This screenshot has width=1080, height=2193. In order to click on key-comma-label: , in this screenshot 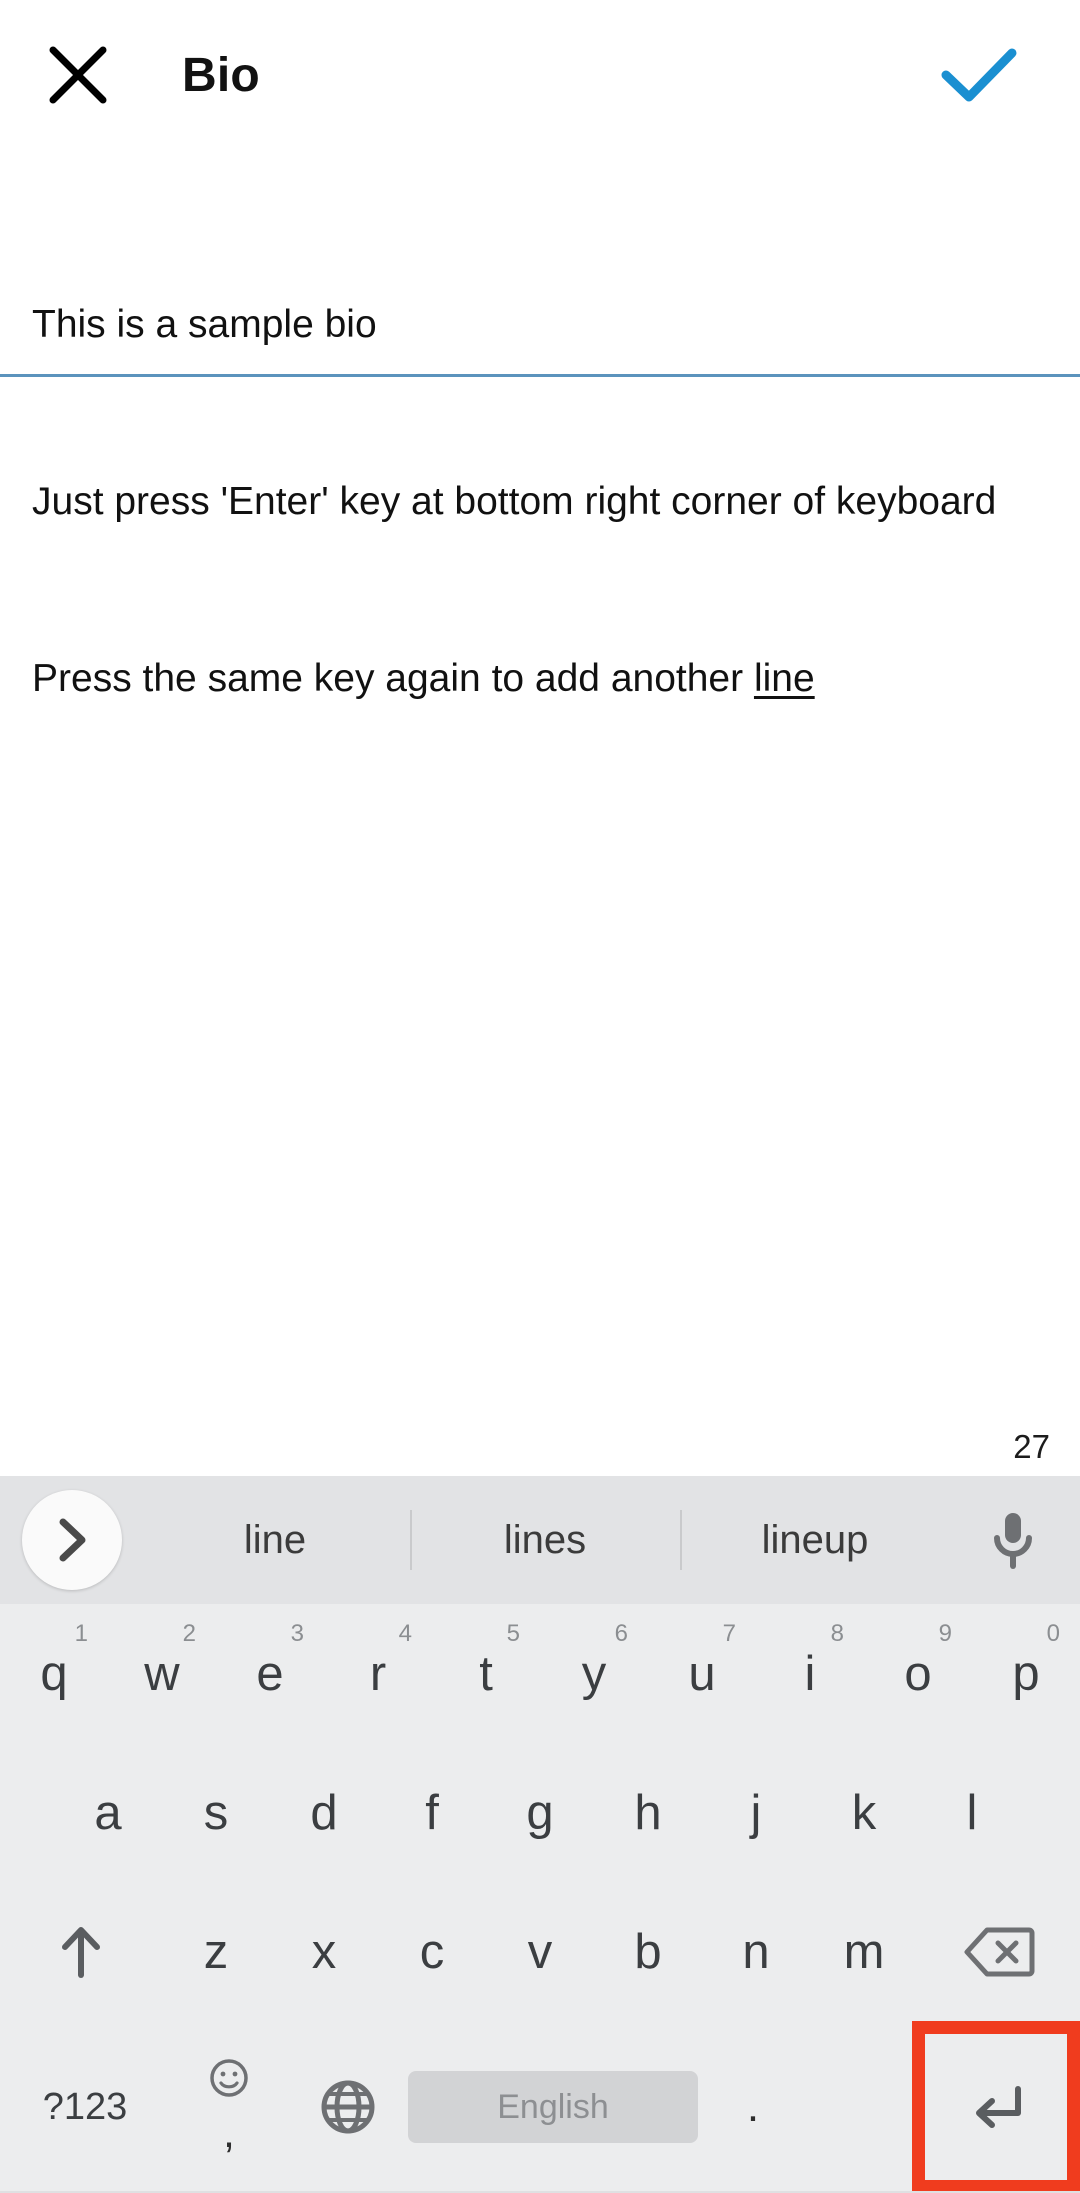, I will do `click(229, 2132)`.